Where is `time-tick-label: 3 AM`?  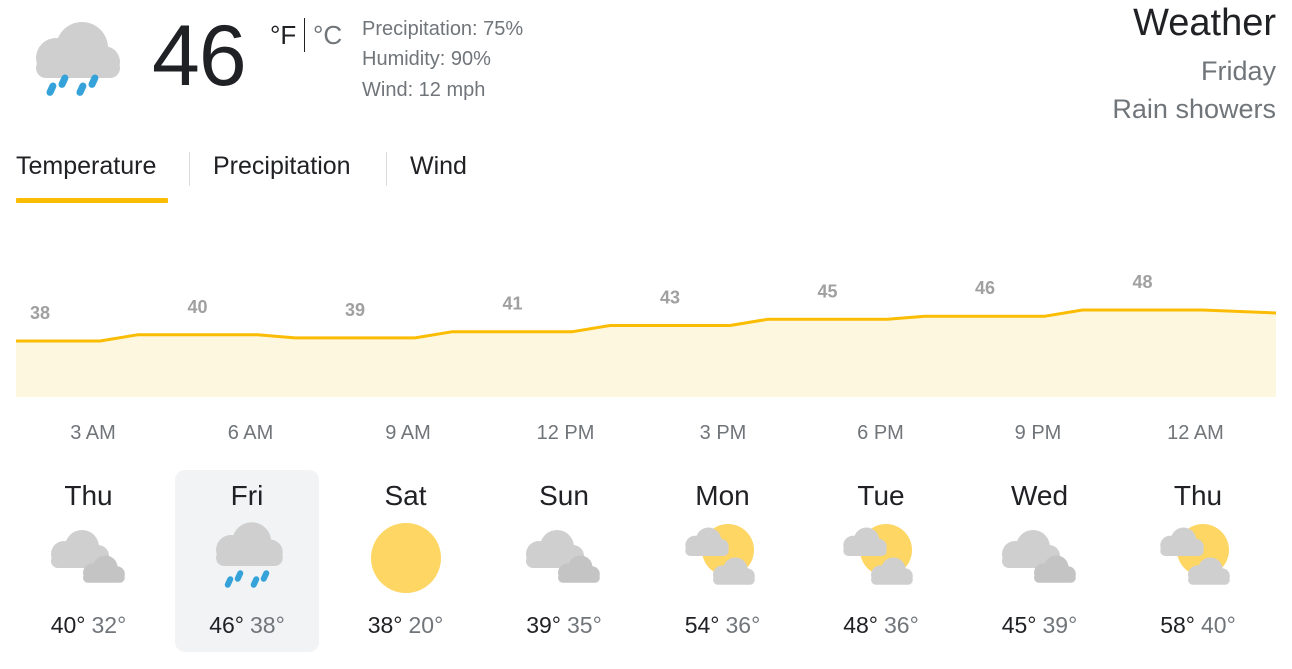
time-tick-label: 3 AM is located at coordinates (93, 433).